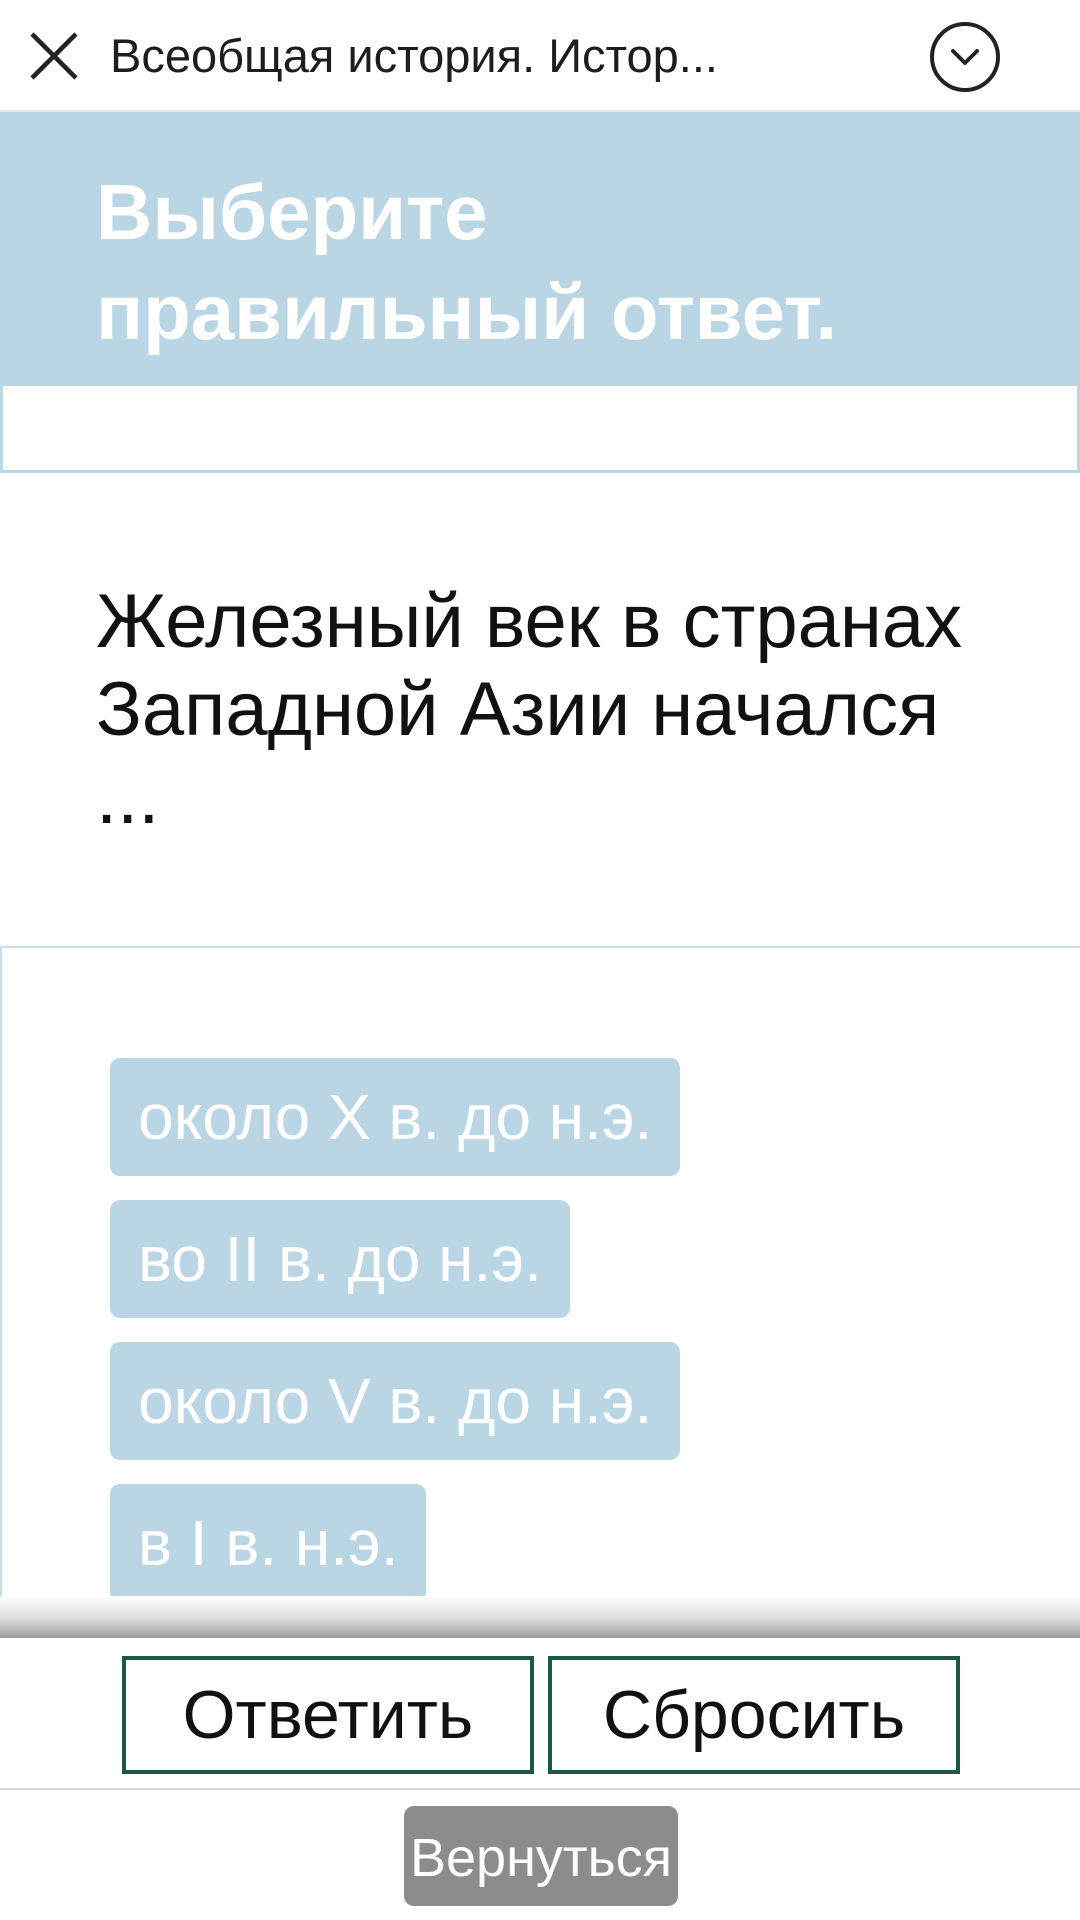  I want to click on answer-option: около X в. до н.э., so click(395, 1117).